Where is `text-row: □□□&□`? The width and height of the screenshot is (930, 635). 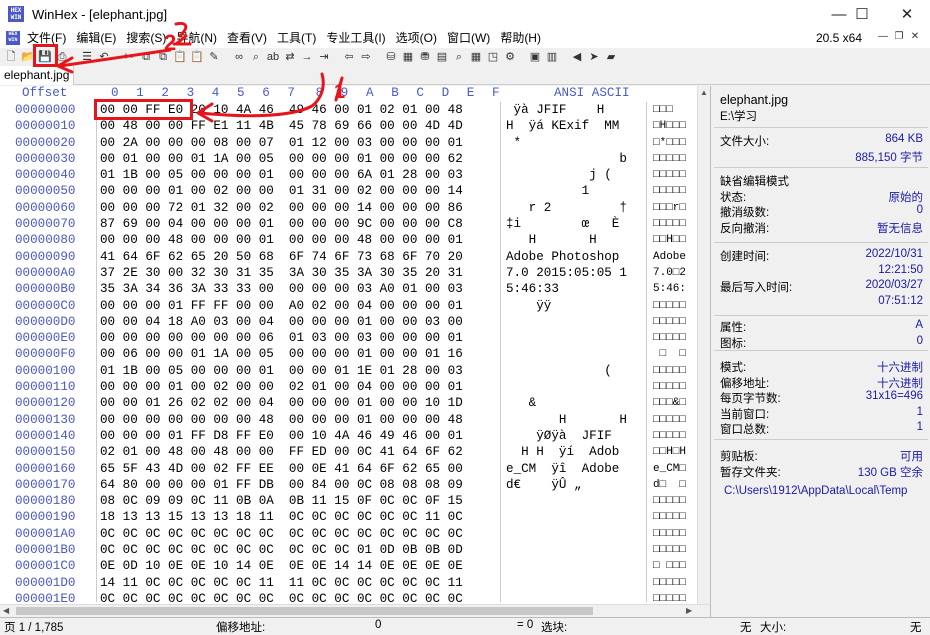
text-row: □□□&□ is located at coordinates (671, 403).